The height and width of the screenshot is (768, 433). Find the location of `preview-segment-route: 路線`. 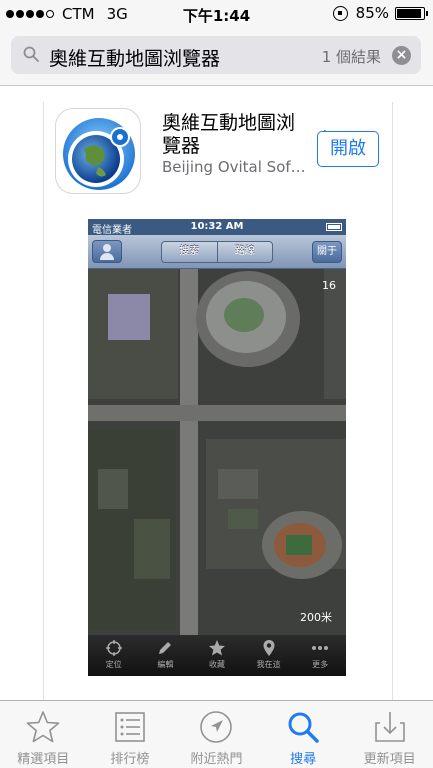

preview-segment-route: 路線 is located at coordinates (244, 252).